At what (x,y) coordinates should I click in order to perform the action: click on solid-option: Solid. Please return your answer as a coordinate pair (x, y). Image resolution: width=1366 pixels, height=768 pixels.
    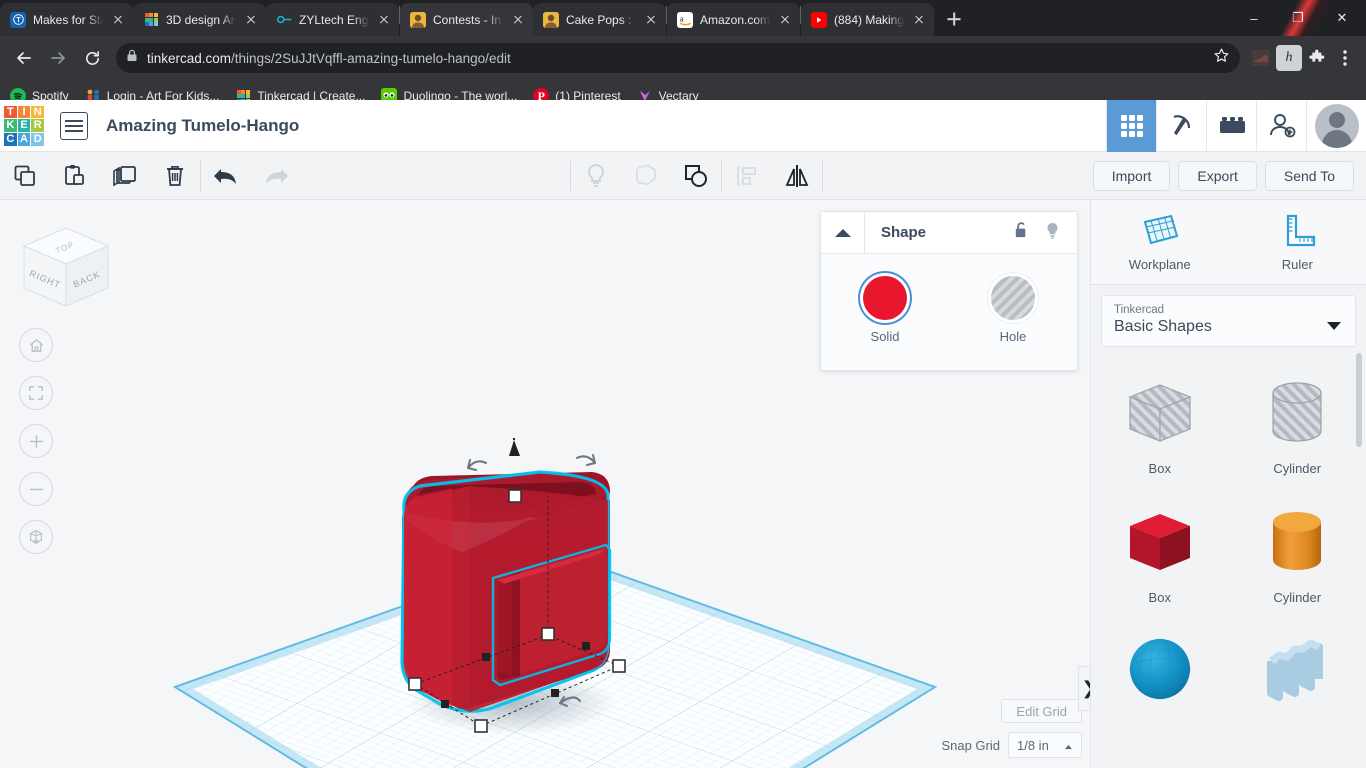
    Looking at the image, I should click on (885, 310).